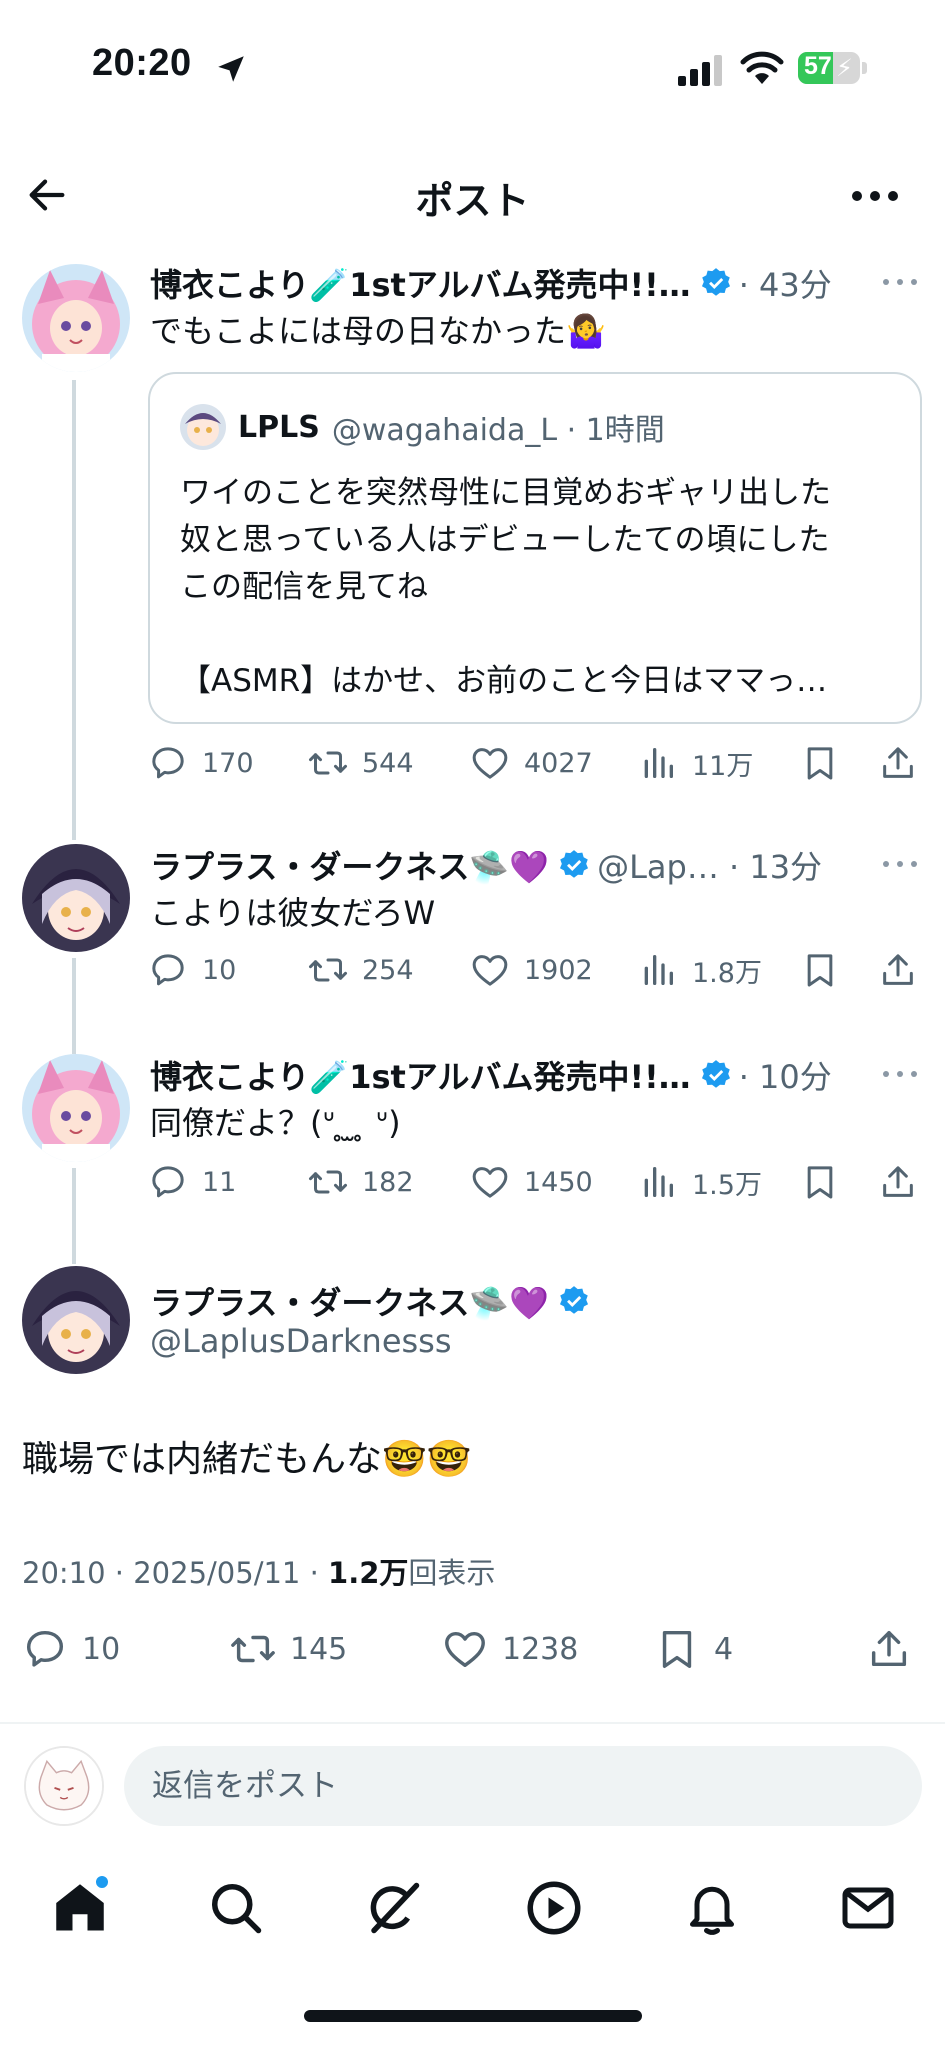 Image resolution: width=945 pixels, height=2048 pixels. What do you see at coordinates (558, 970) in the screenshot?
I see `like-count: 1902` at bounding box center [558, 970].